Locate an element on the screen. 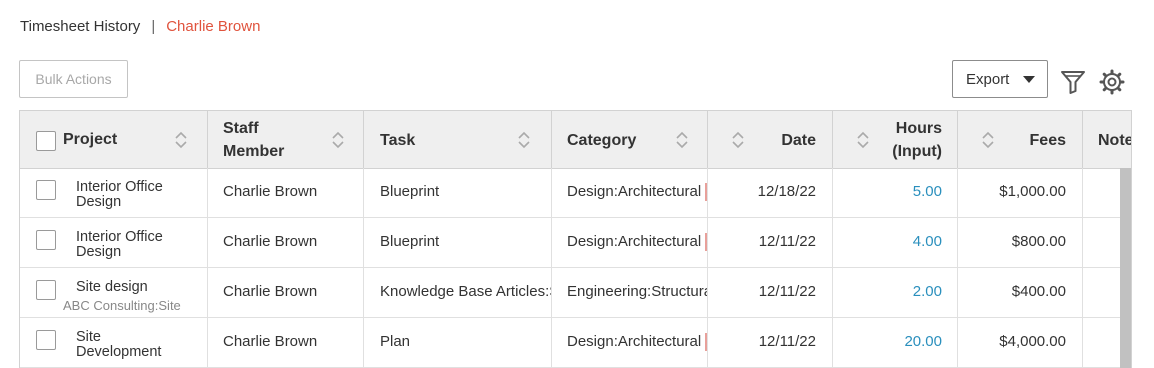 Image resolution: width=1154 pixels, height=368 pixels. breadcrumb: Timesheet History | Charlie Brown is located at coordinates (140, 26).